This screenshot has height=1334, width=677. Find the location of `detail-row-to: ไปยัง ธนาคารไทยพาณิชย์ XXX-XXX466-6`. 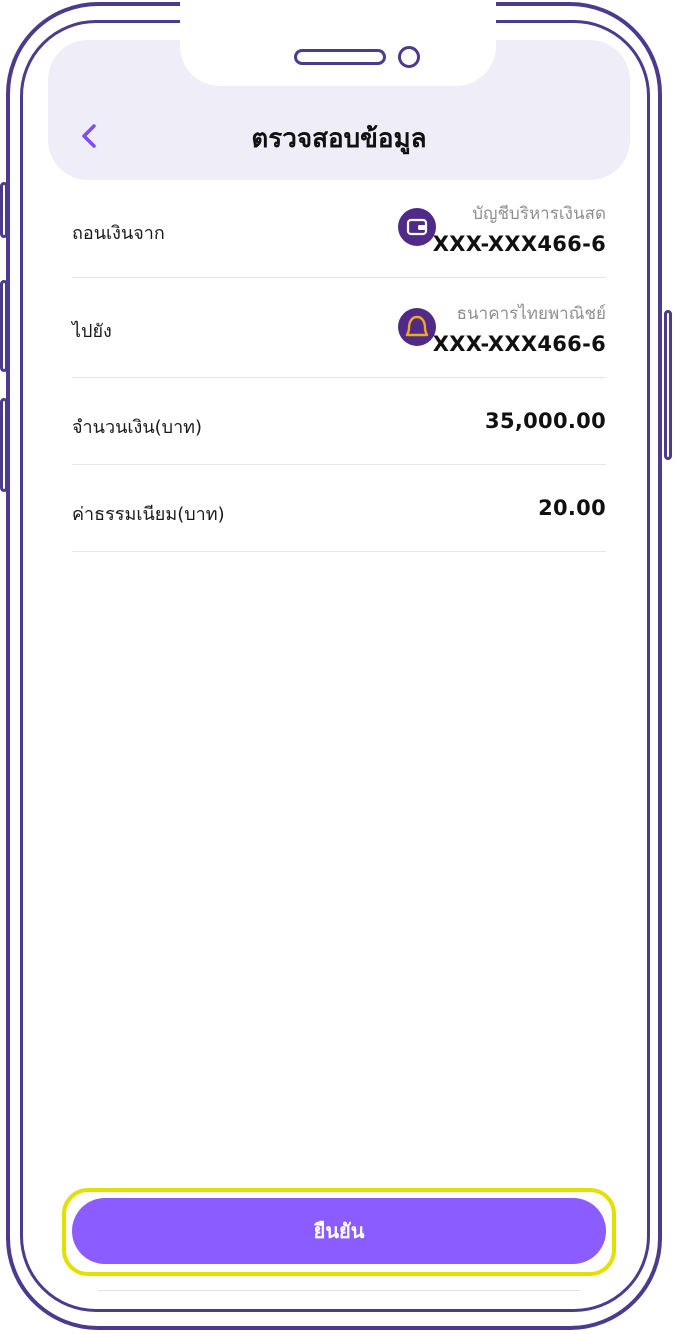

detail-row-to: ไปยัง ธนาคารไทยพาณิชย์ XXX-XXX466-6 is located at coordinates (339, 328).